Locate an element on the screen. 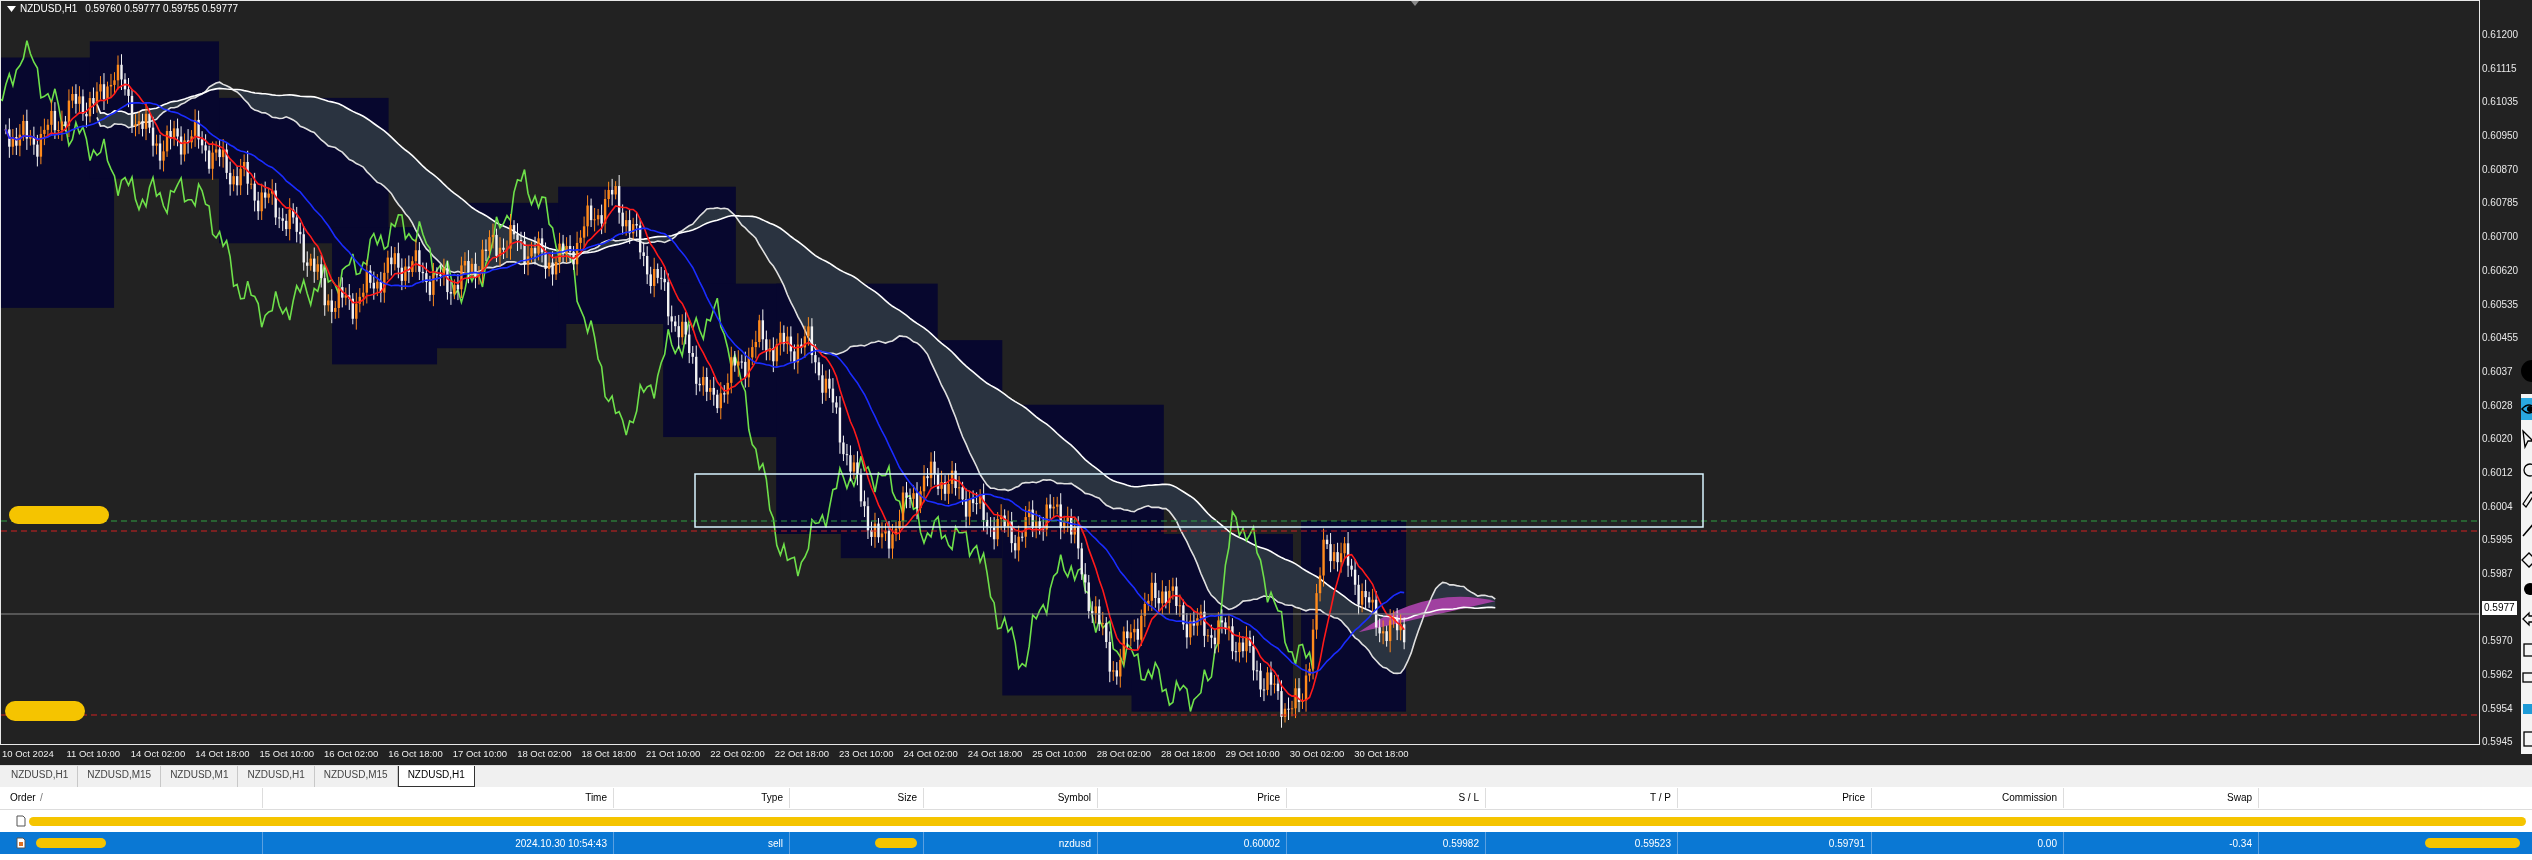 The image size is (2532, 860). column-header: T / P is located at coordinates (1582, 798).